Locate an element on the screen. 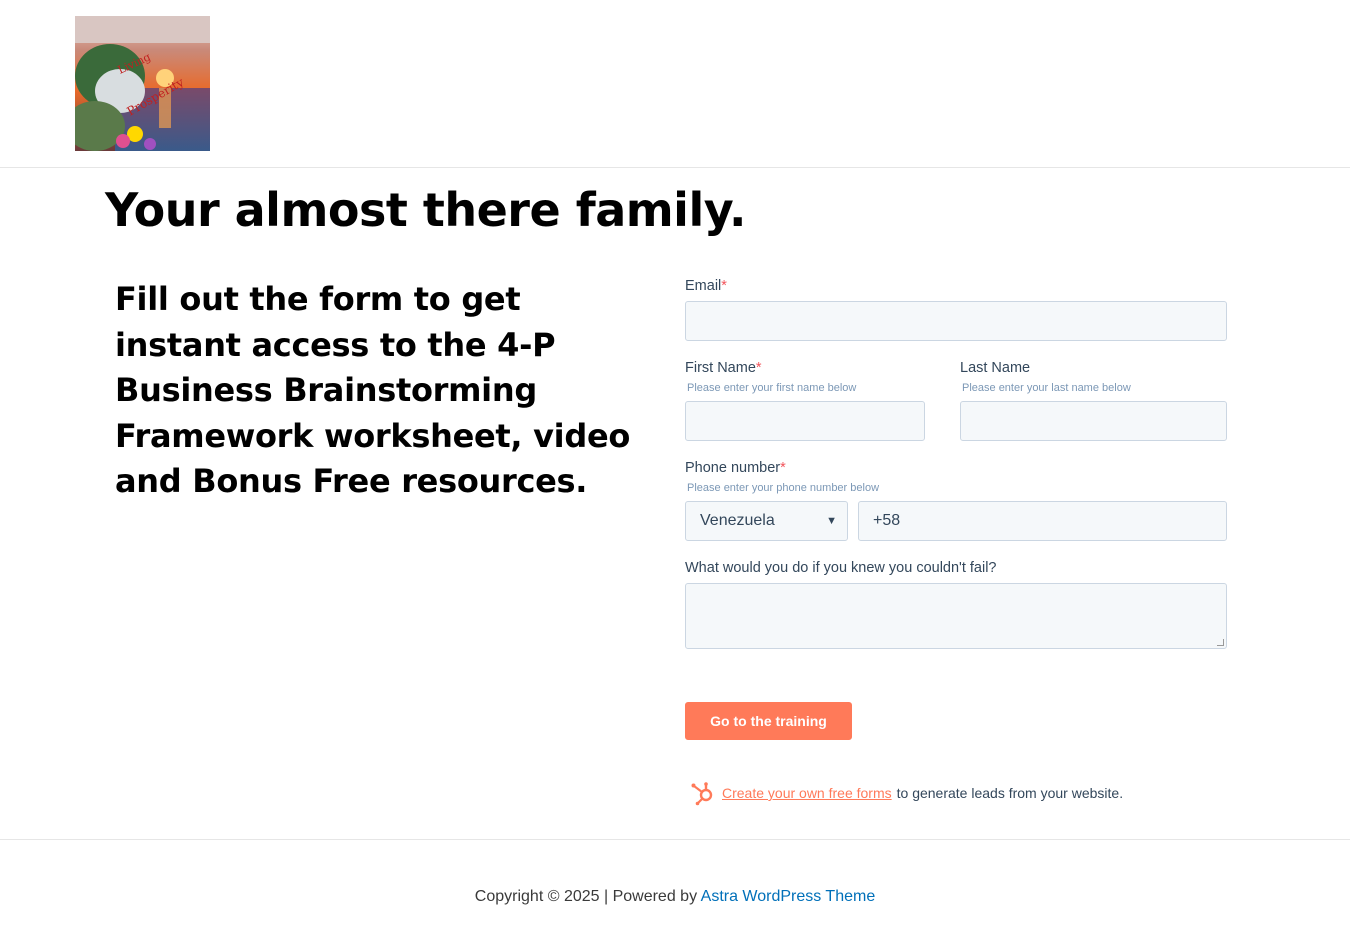 The height and width of the screenshot is (940, 1350). question-textarea is located at coordinates (956, 616).